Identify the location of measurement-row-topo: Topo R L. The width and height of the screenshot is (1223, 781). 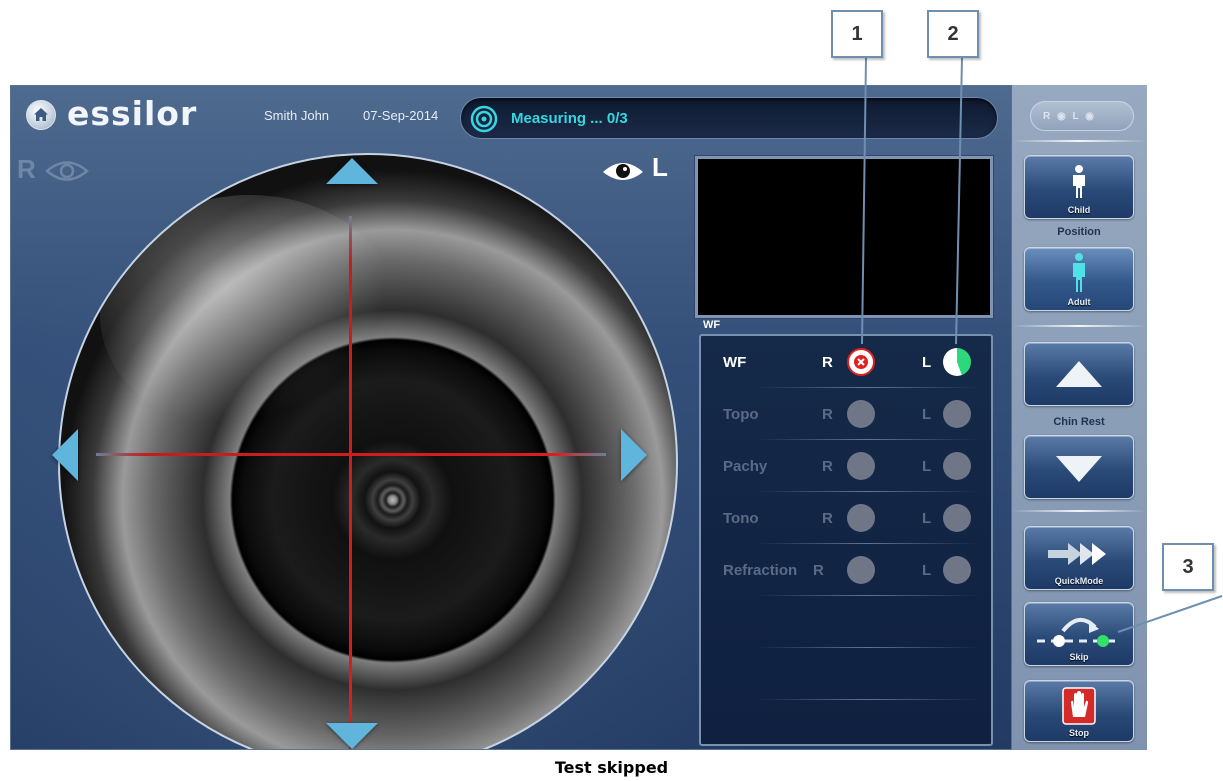
(846, 414).